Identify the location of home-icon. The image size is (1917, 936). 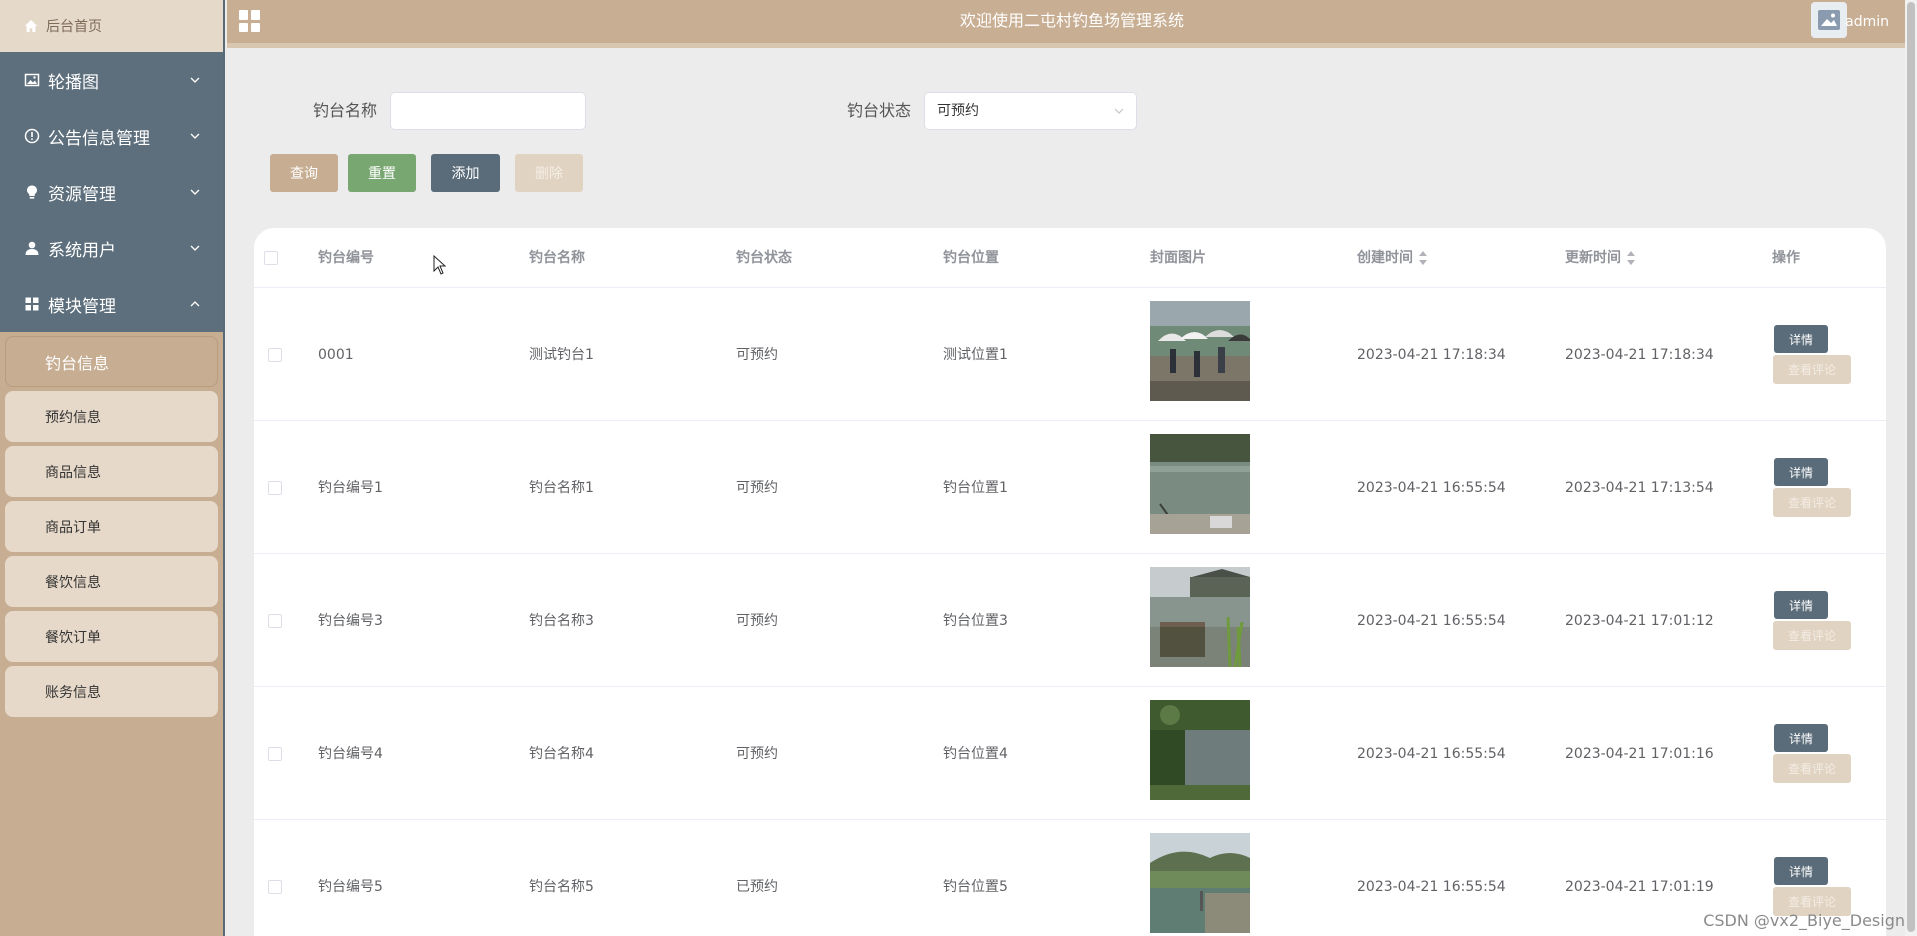
(31, 26).